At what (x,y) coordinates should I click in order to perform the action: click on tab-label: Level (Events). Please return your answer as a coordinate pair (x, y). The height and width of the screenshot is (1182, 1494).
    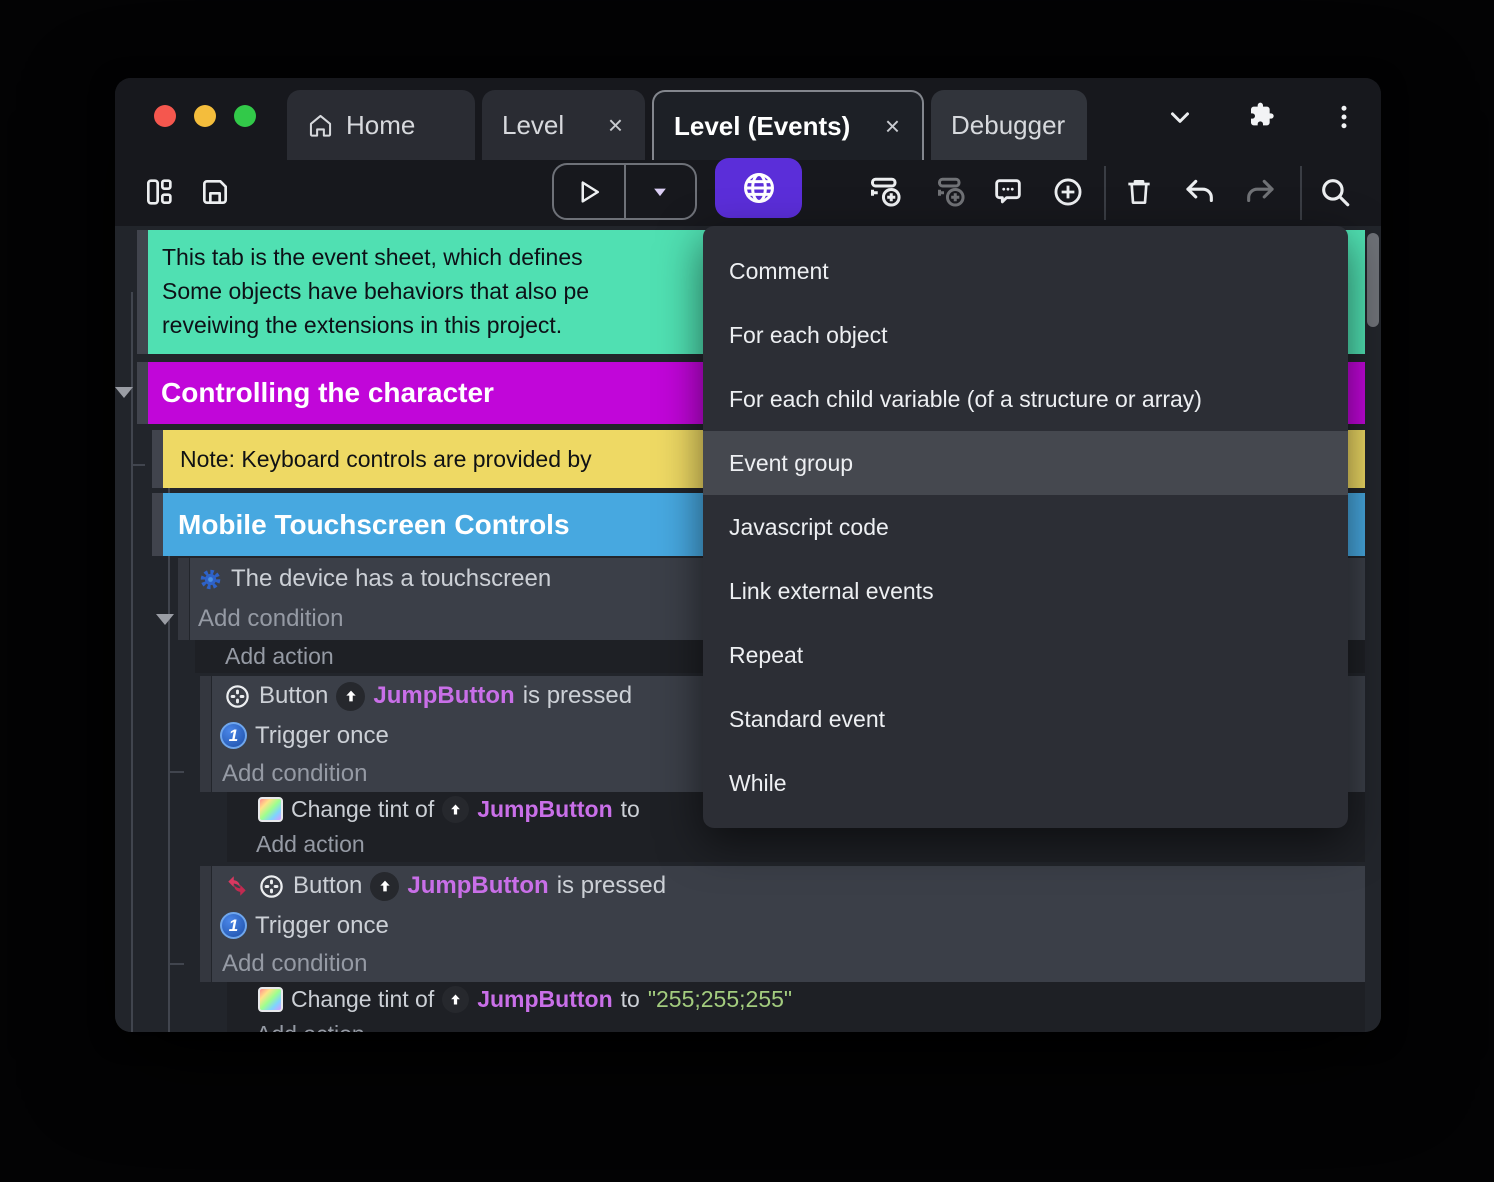
    Looking at the image, I should click on (762, 125).